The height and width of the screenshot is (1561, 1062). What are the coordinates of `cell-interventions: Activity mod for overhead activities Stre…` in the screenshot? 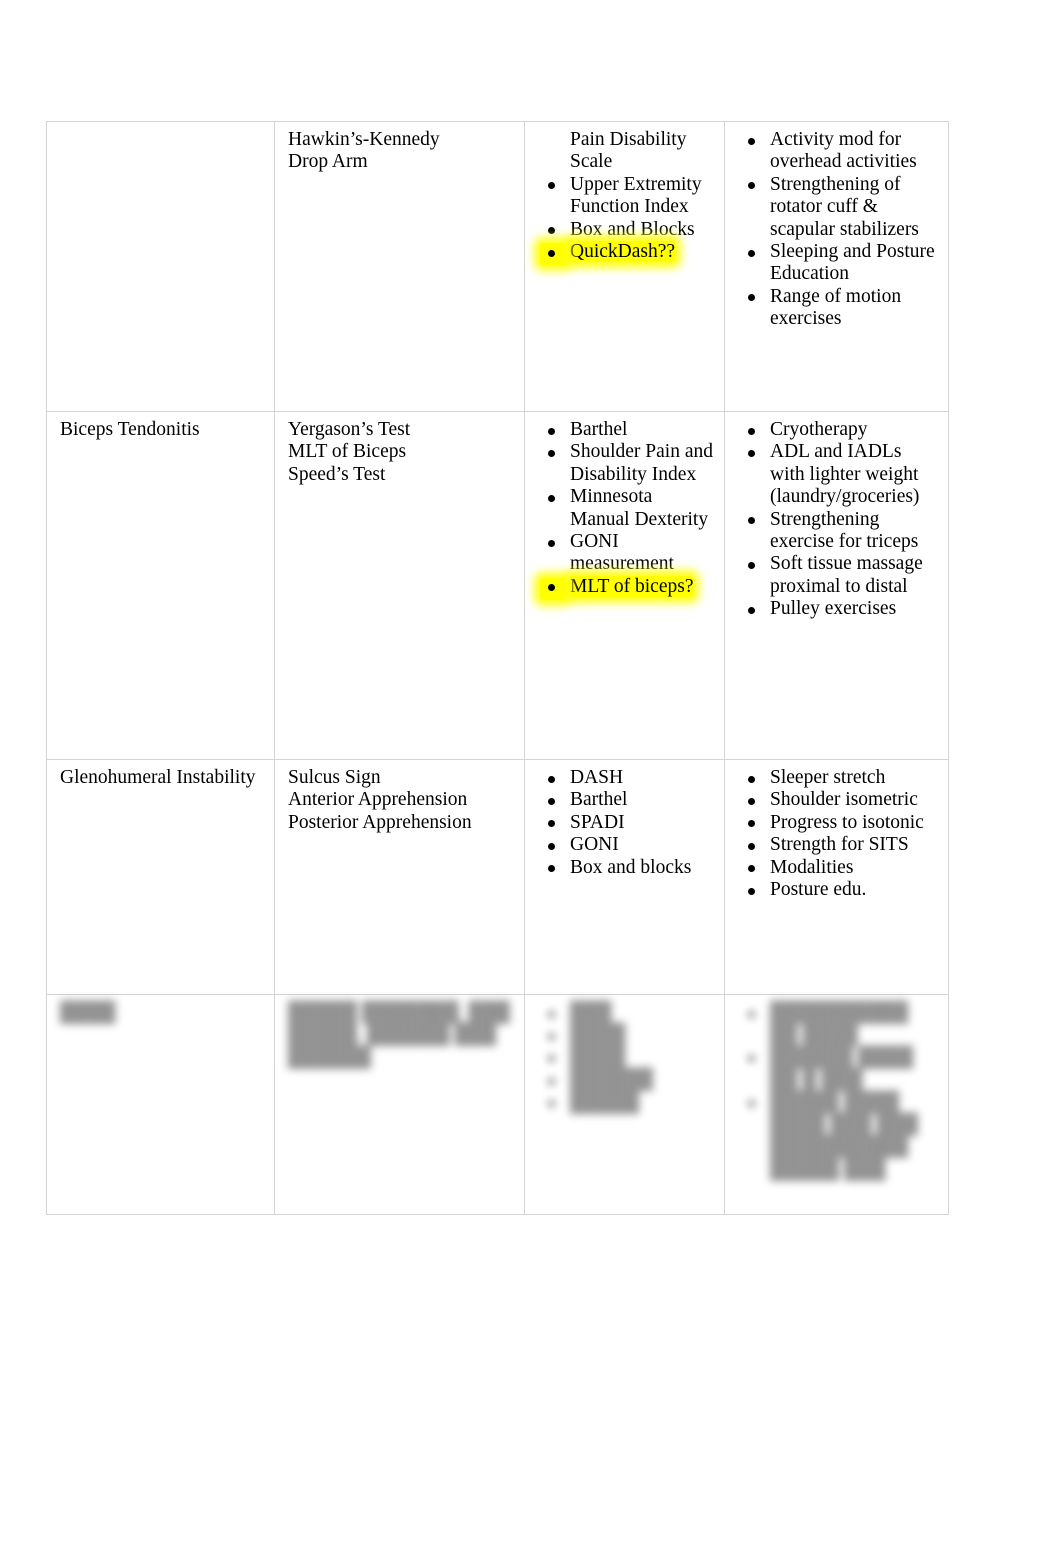 It's located at (836, 266).